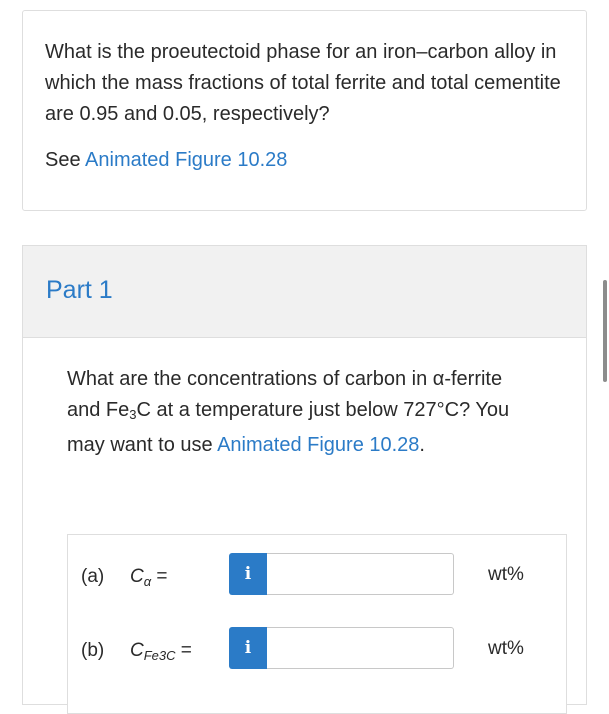 The width and height of the screenshot is (609, 714). Describe the element at coordinates (605, 331) in the screenshot. I see `scrollbar` at that location.